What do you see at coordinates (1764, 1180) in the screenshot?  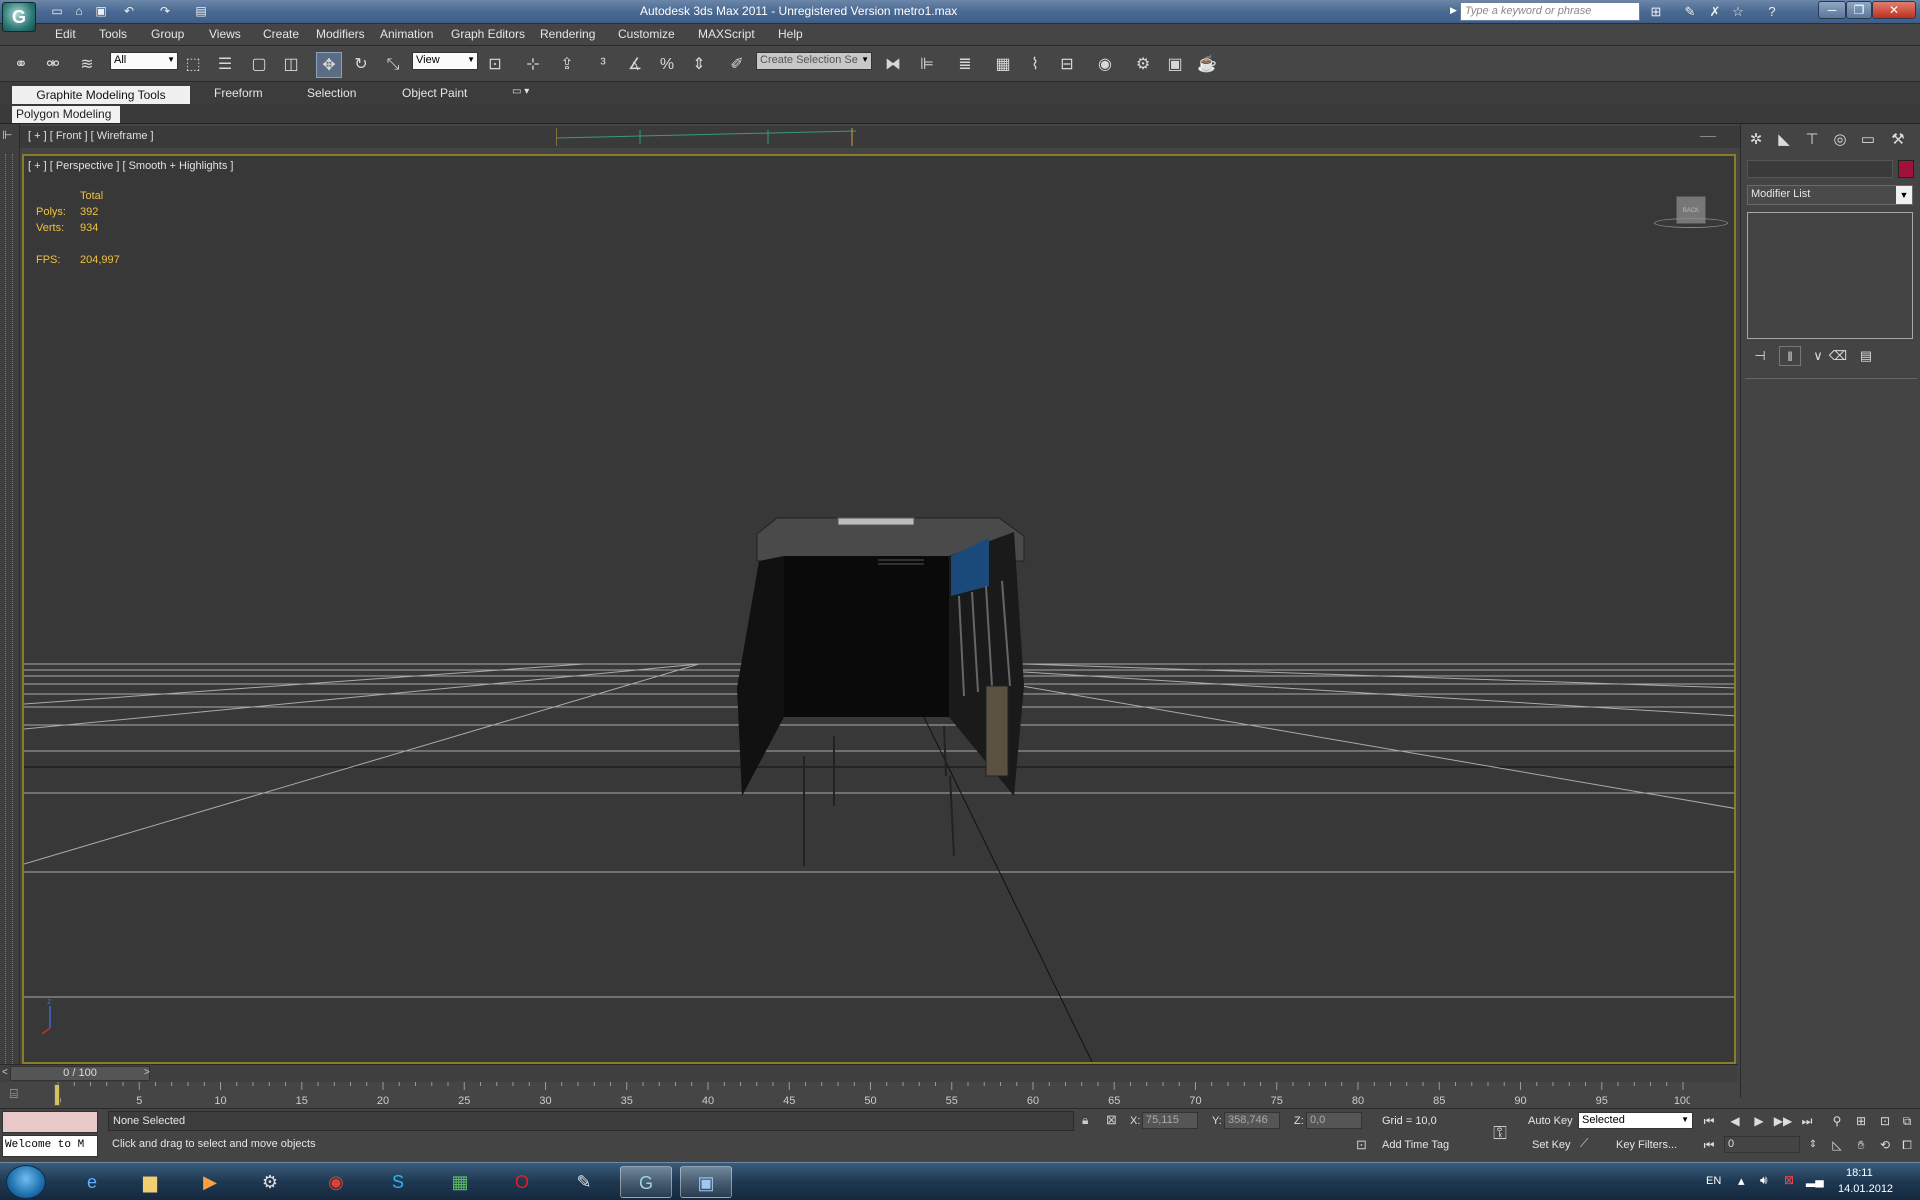 I see `volume-icon: 🔊︎` at bounding box center [1764, 1180].